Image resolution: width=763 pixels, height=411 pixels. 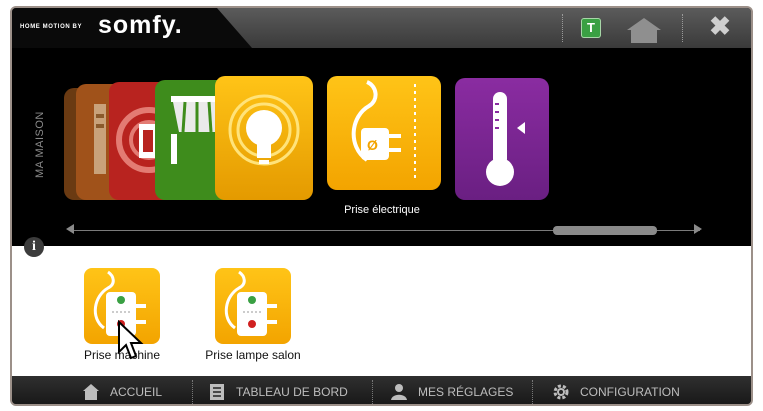 I want to click on nav-tableau-de-bord: TABLEAU DE BORD, so click(x=278, y=390).